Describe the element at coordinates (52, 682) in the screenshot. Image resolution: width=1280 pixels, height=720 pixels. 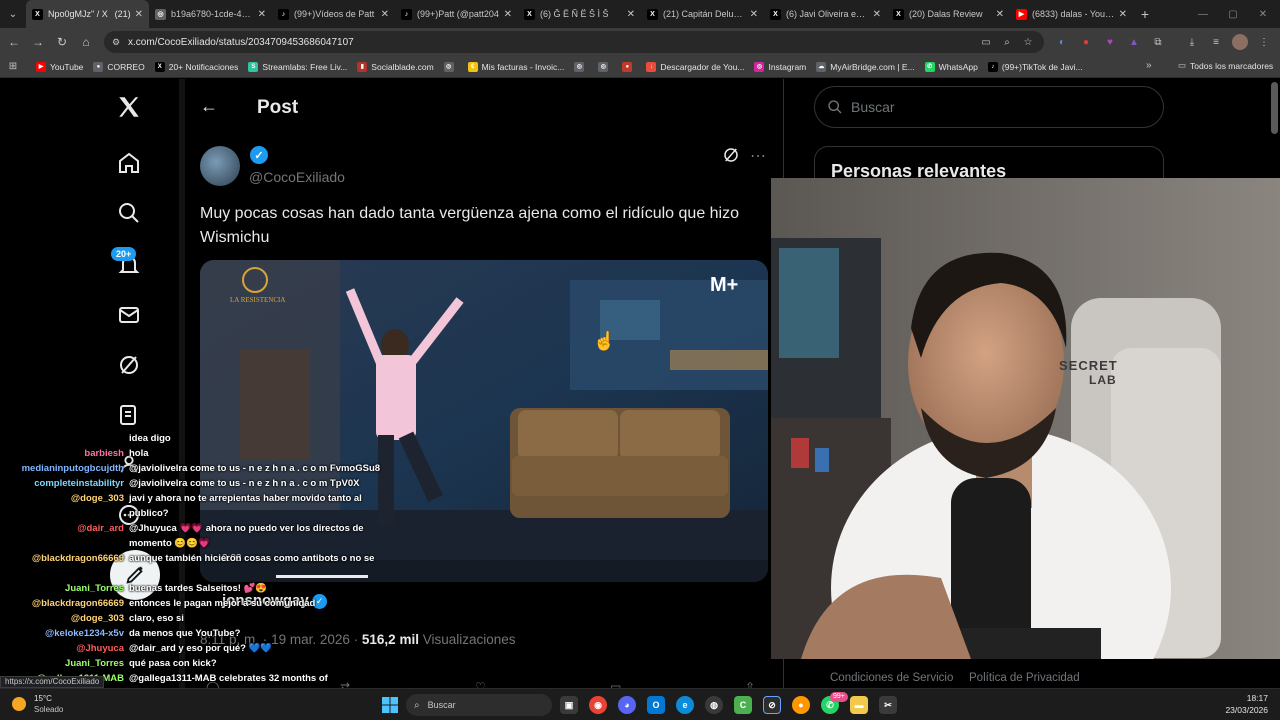
I see `status-url: https://x.com/CocoExiliado` at that location.